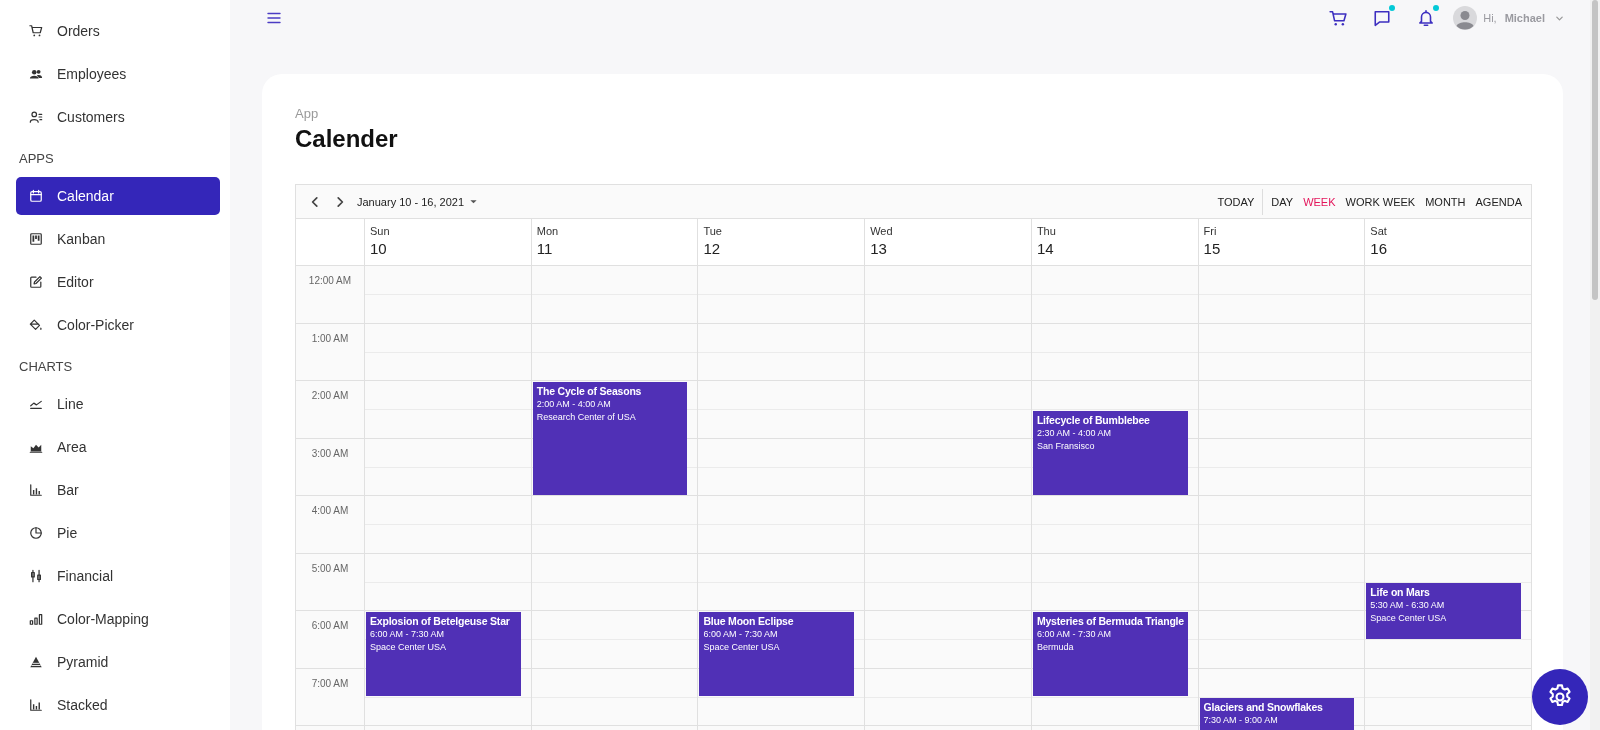 This screenshot has height=730, width=1600. I want to click on calendar-icon, so click(36, 196).